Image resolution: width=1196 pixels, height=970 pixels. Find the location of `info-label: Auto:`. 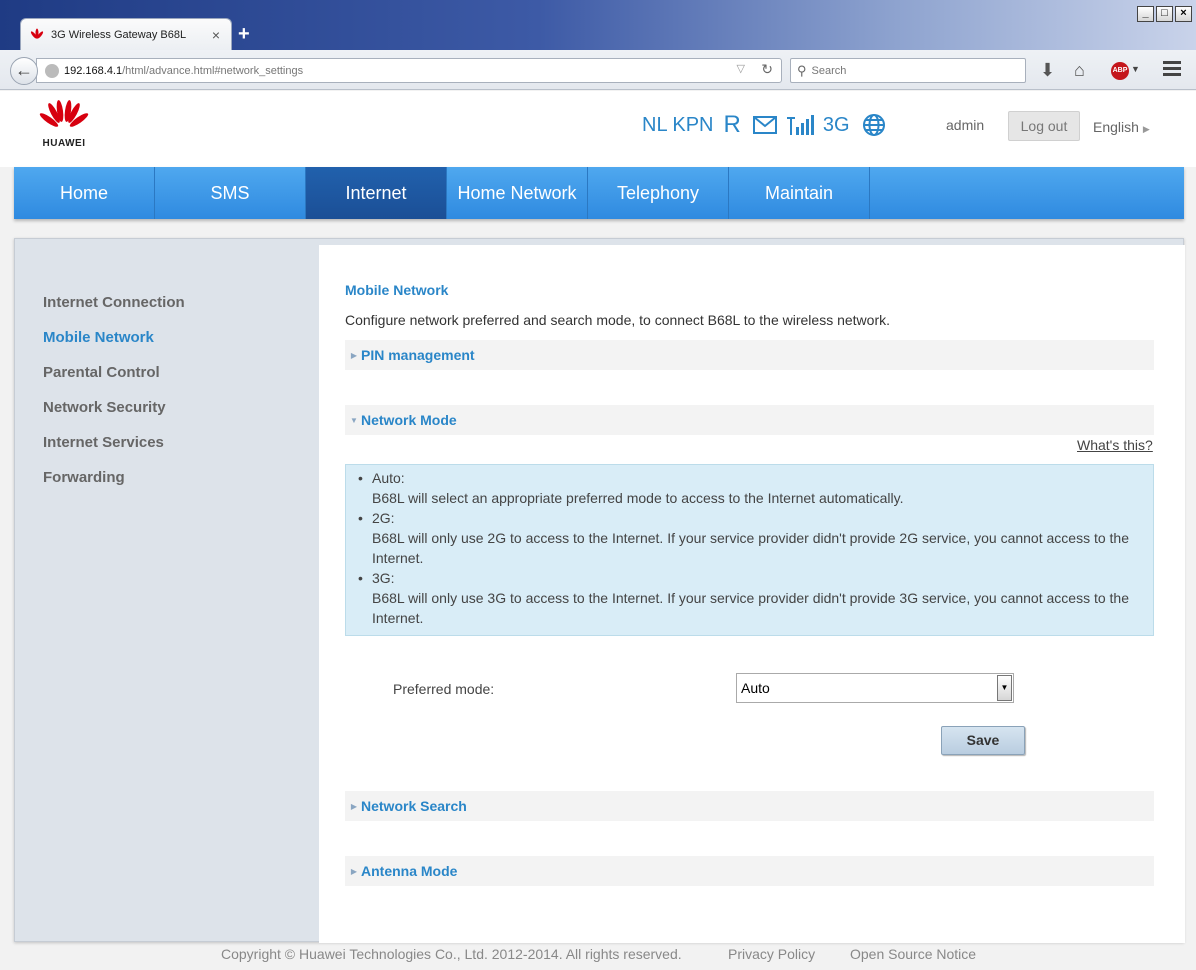

info-label: Auto: is located at coordinates (388, 478).